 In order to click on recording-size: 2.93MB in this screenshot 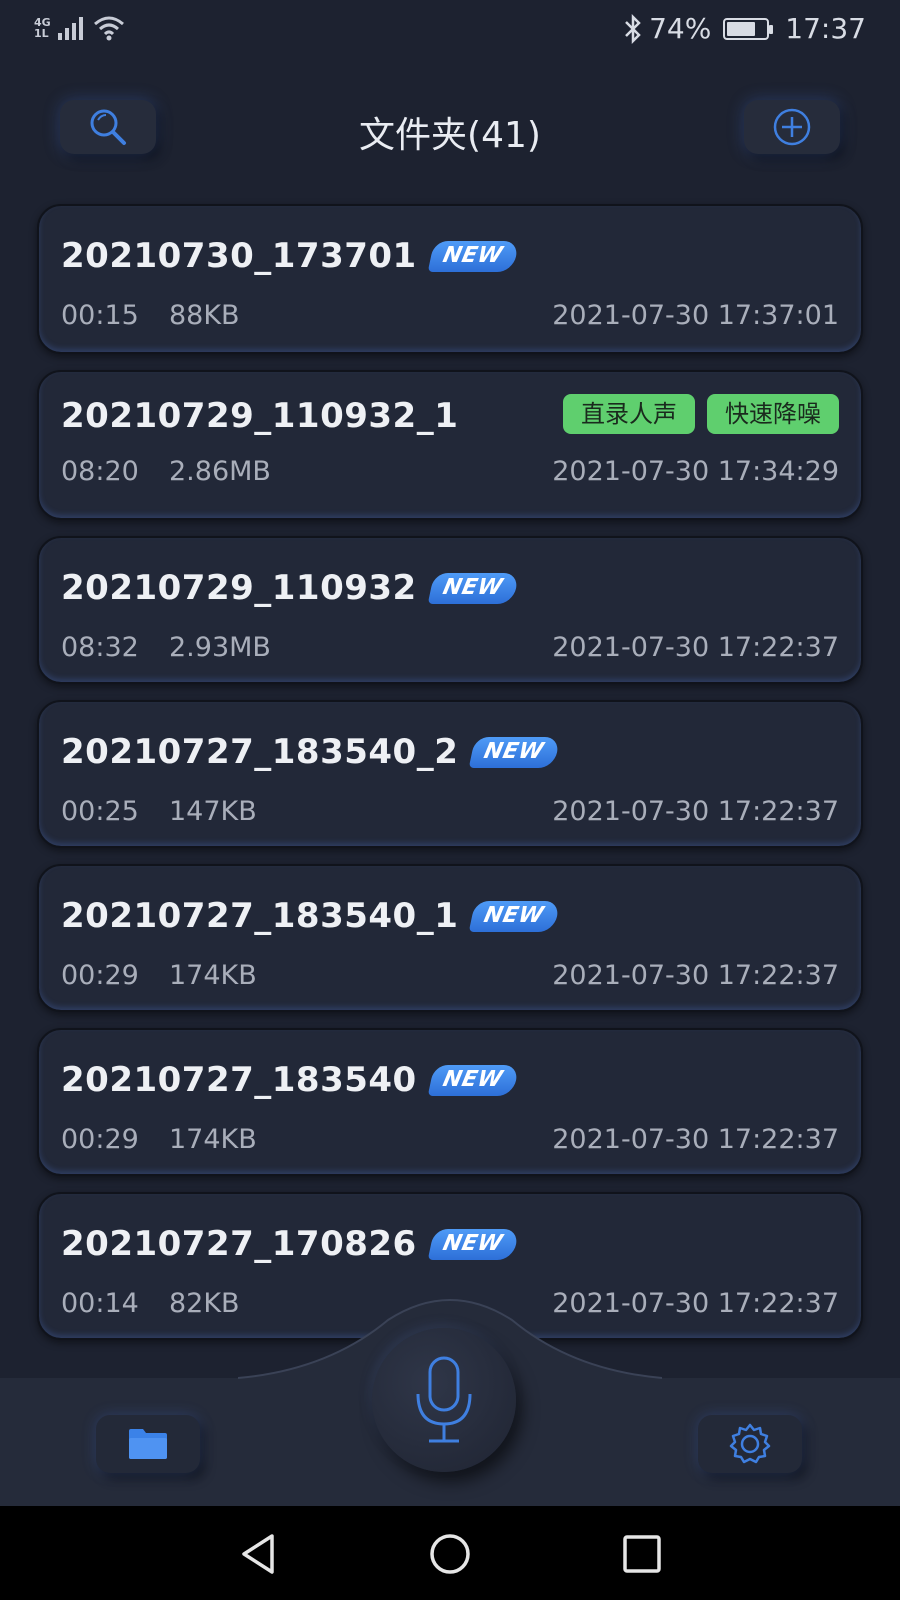, I will do `click(220, 647)`.